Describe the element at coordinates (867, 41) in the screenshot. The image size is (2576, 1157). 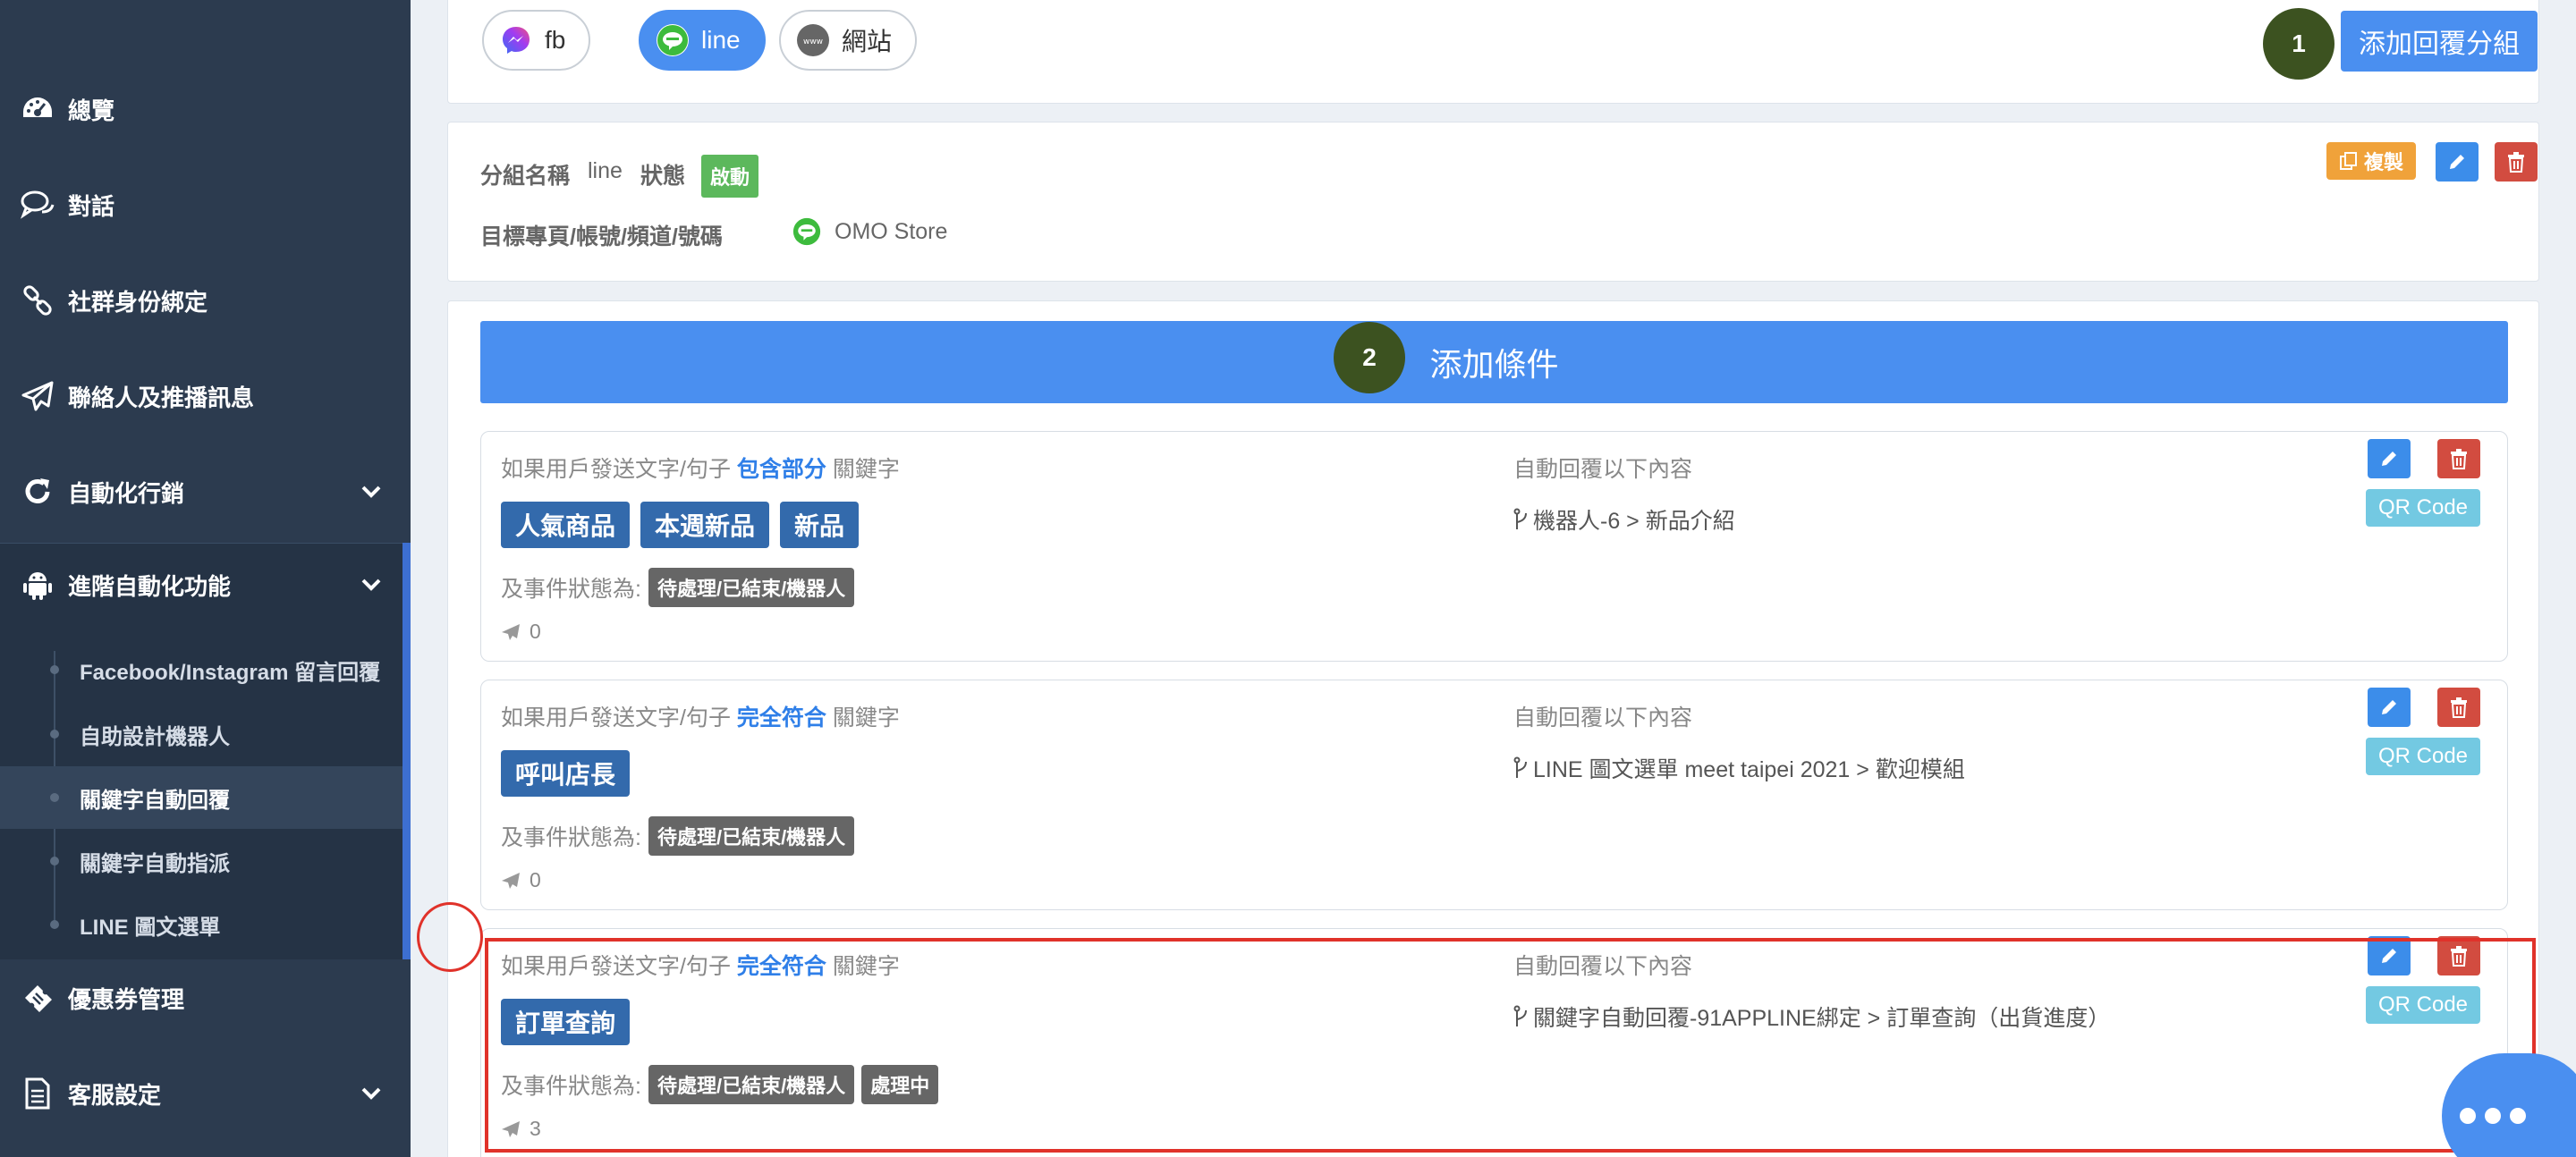
I see `tab-label: 網站` at that location.